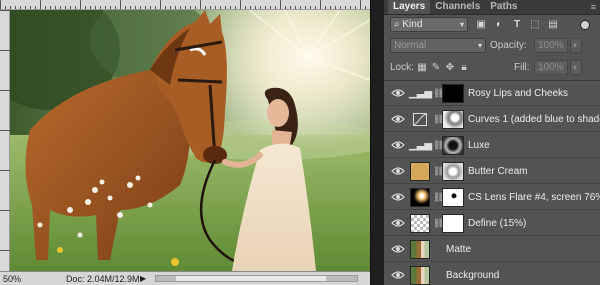  I want to click on filter-toggle-switch, so click(585, 25).